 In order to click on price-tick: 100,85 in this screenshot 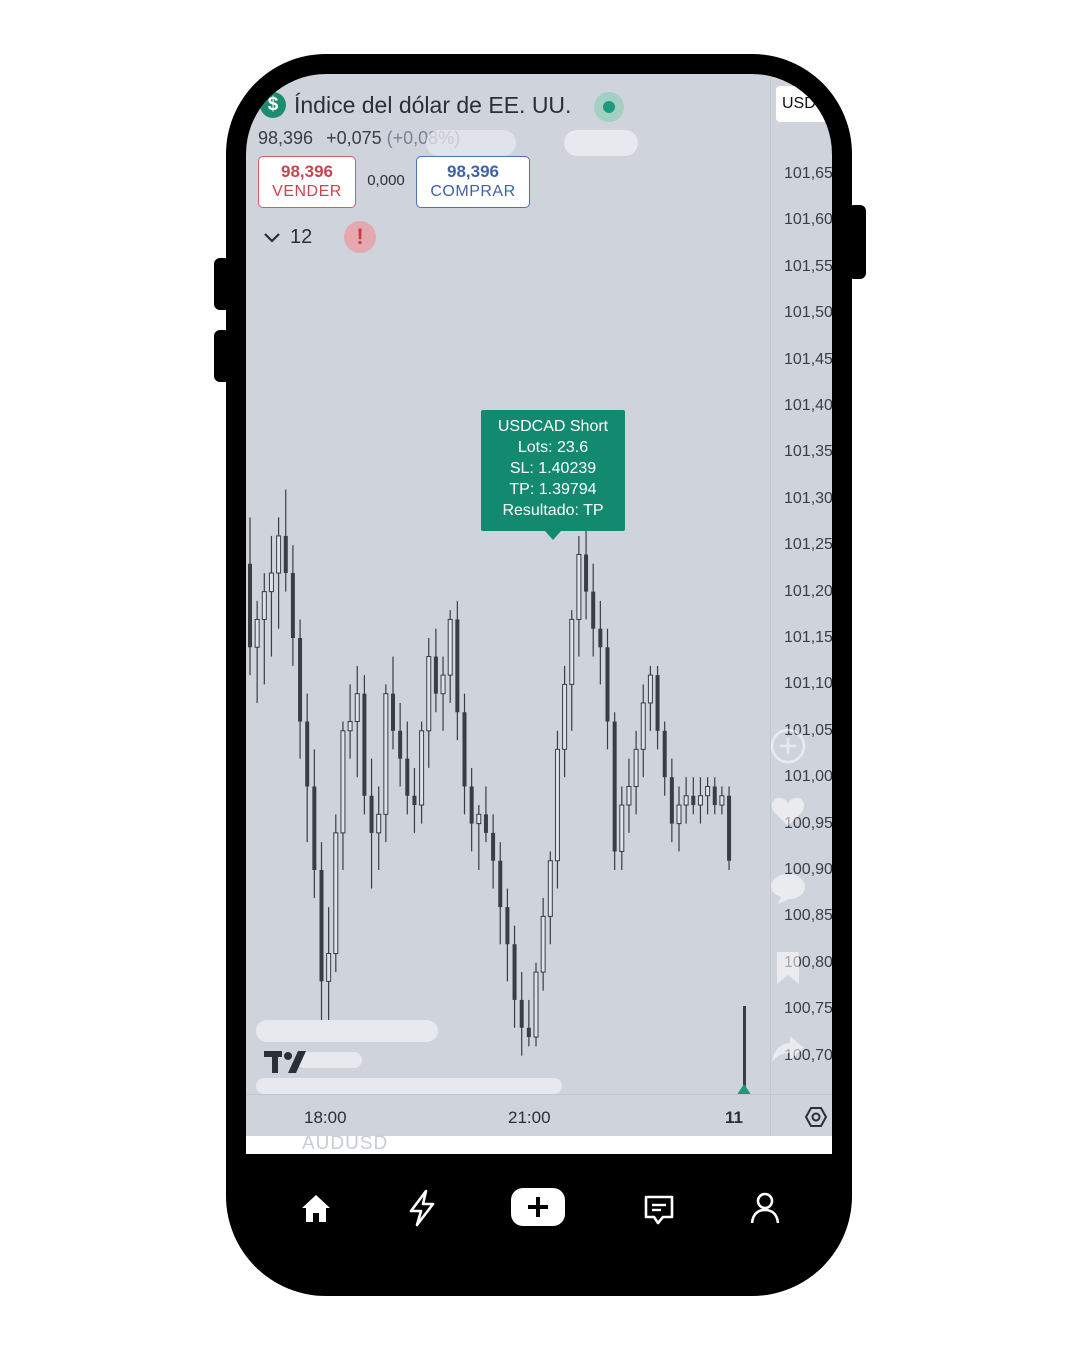, I will do `click(808, 916)`.